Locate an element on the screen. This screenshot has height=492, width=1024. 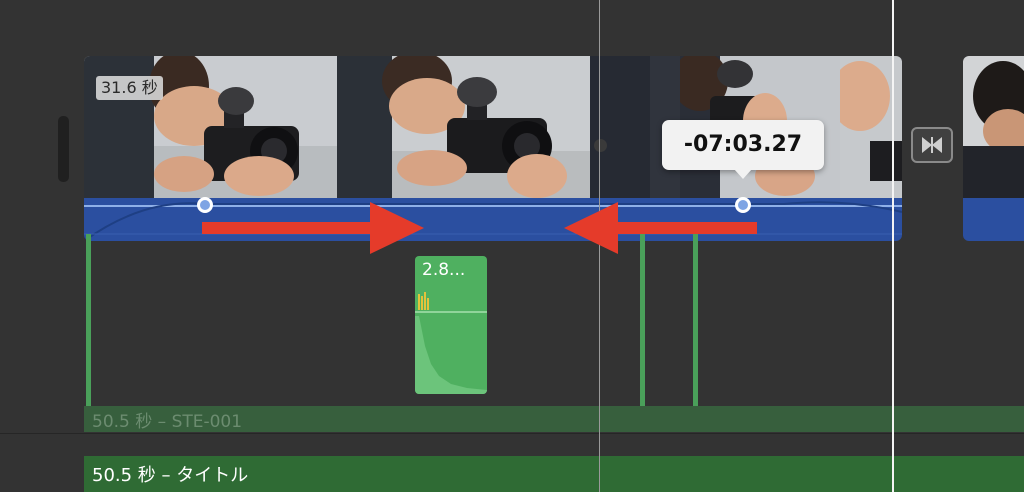
left-arrow-annotation is located at coordinates (660, 228).